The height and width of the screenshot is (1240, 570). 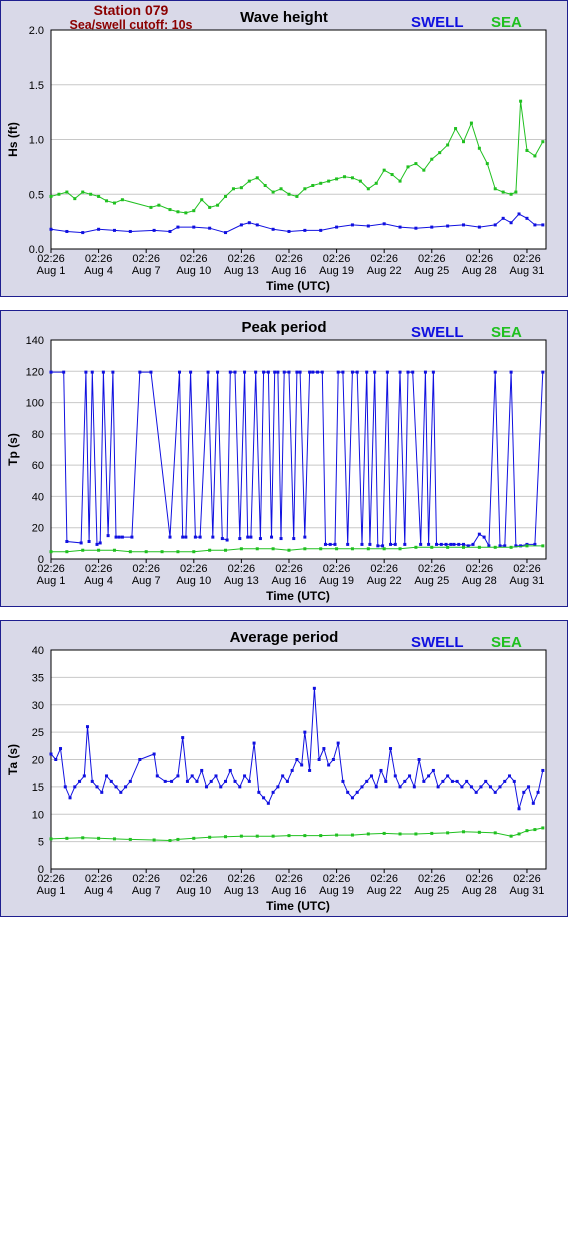 What do you see at coordinates (384, 581) in the screenshot?
I see `x-tick-date: Aug 22` at bounding box center [384, 581].